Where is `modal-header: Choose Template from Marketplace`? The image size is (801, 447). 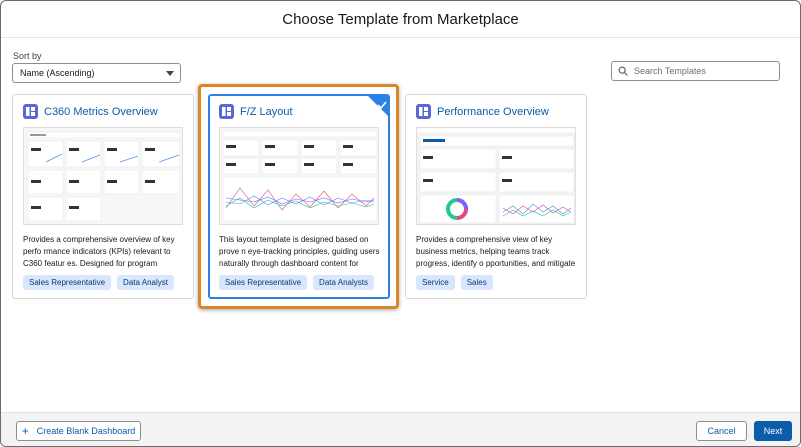
modal-header: Choose Template from Marketplace is located at coordinates (400, 19).